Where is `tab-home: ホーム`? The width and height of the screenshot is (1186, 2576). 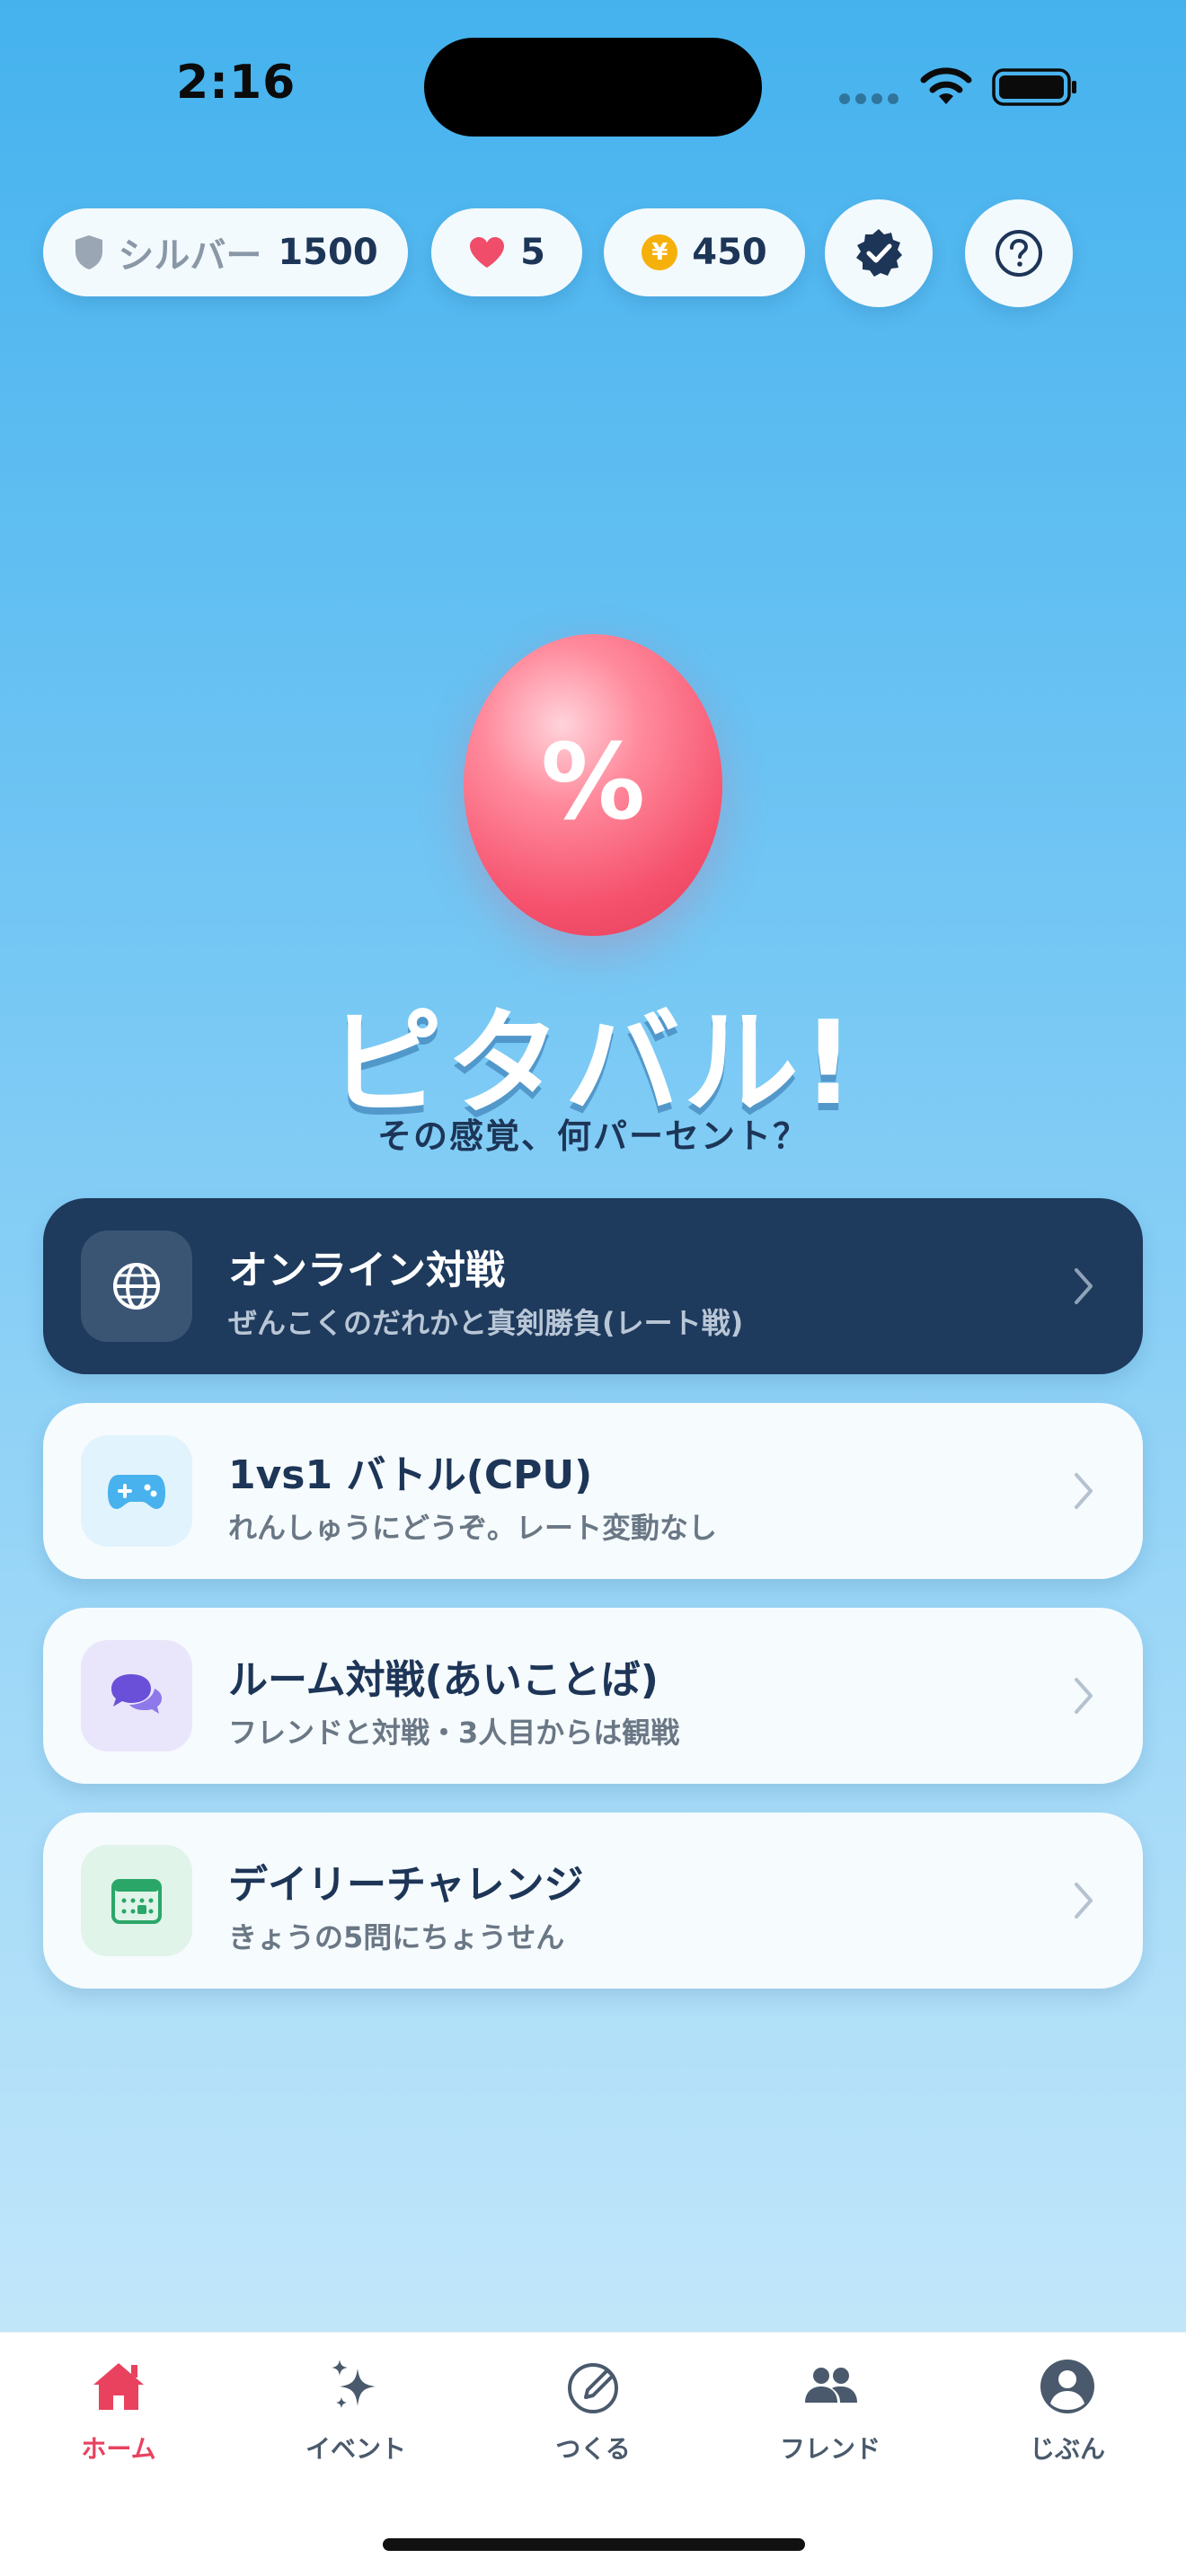 tab-home: ホーム is located at coordinates (118, 2421).